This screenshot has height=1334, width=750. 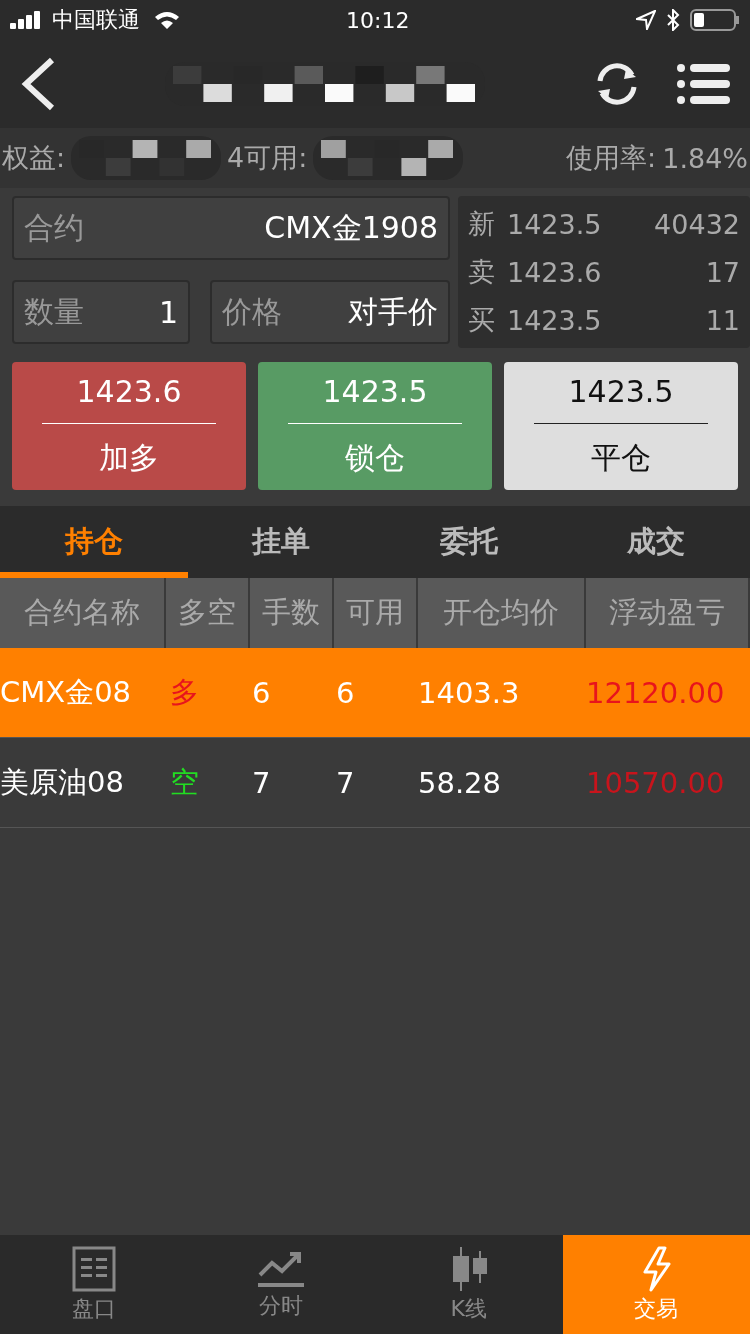 What do you see at coordinates (375, 783) in the screenshot?
I see `position-row: 美原油08 空 7 7 58.28 10570.00` at bounding box center [375, 783].